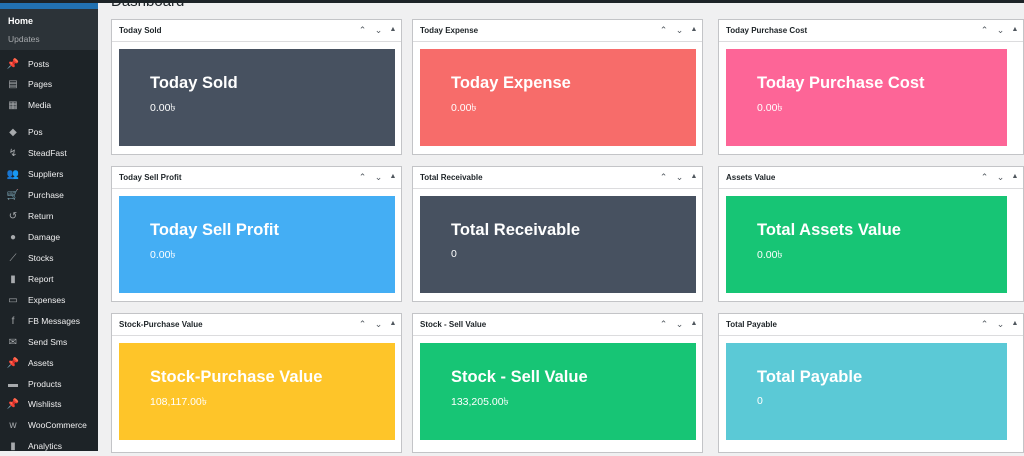 Image resolution: width=1024 pixels, height=456 pixels. I want to click on woo-icon: w, so click(13, 425).